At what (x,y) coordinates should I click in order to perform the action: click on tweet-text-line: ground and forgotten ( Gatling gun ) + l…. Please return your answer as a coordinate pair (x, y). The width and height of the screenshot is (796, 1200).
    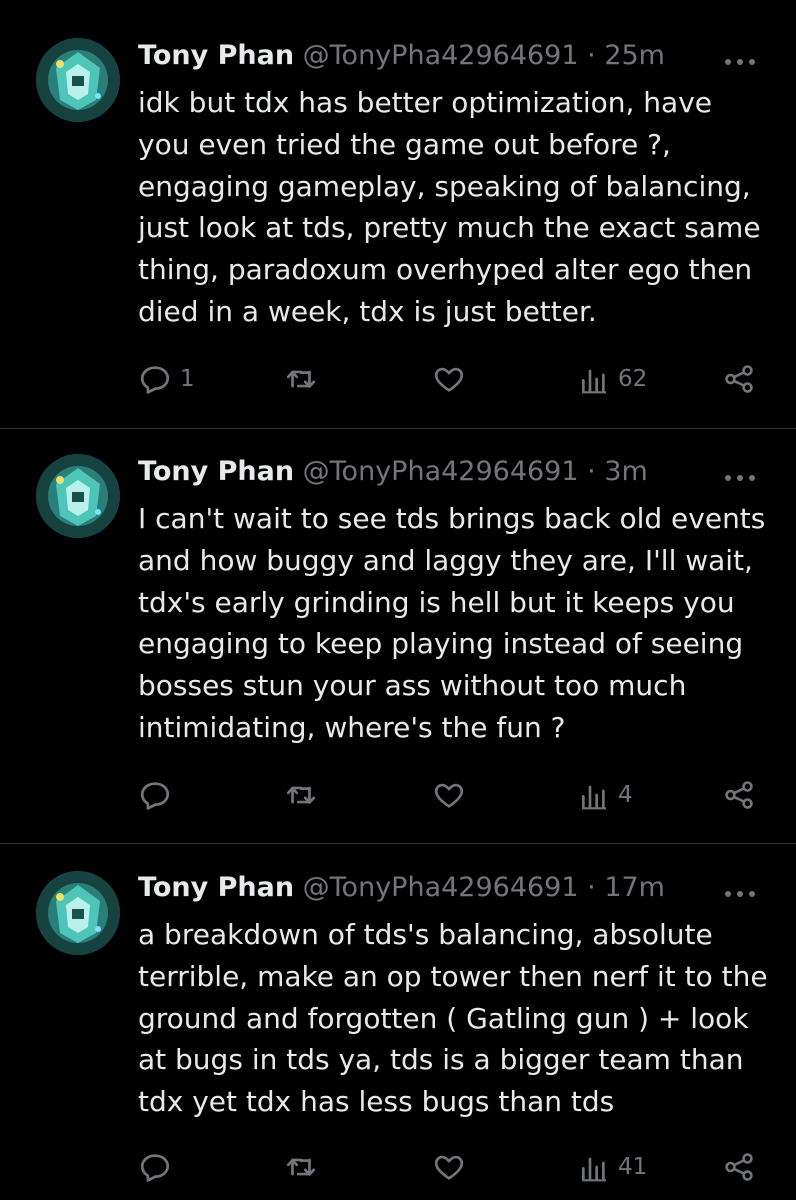
    Looking at the image, I should click on (443, 1018).